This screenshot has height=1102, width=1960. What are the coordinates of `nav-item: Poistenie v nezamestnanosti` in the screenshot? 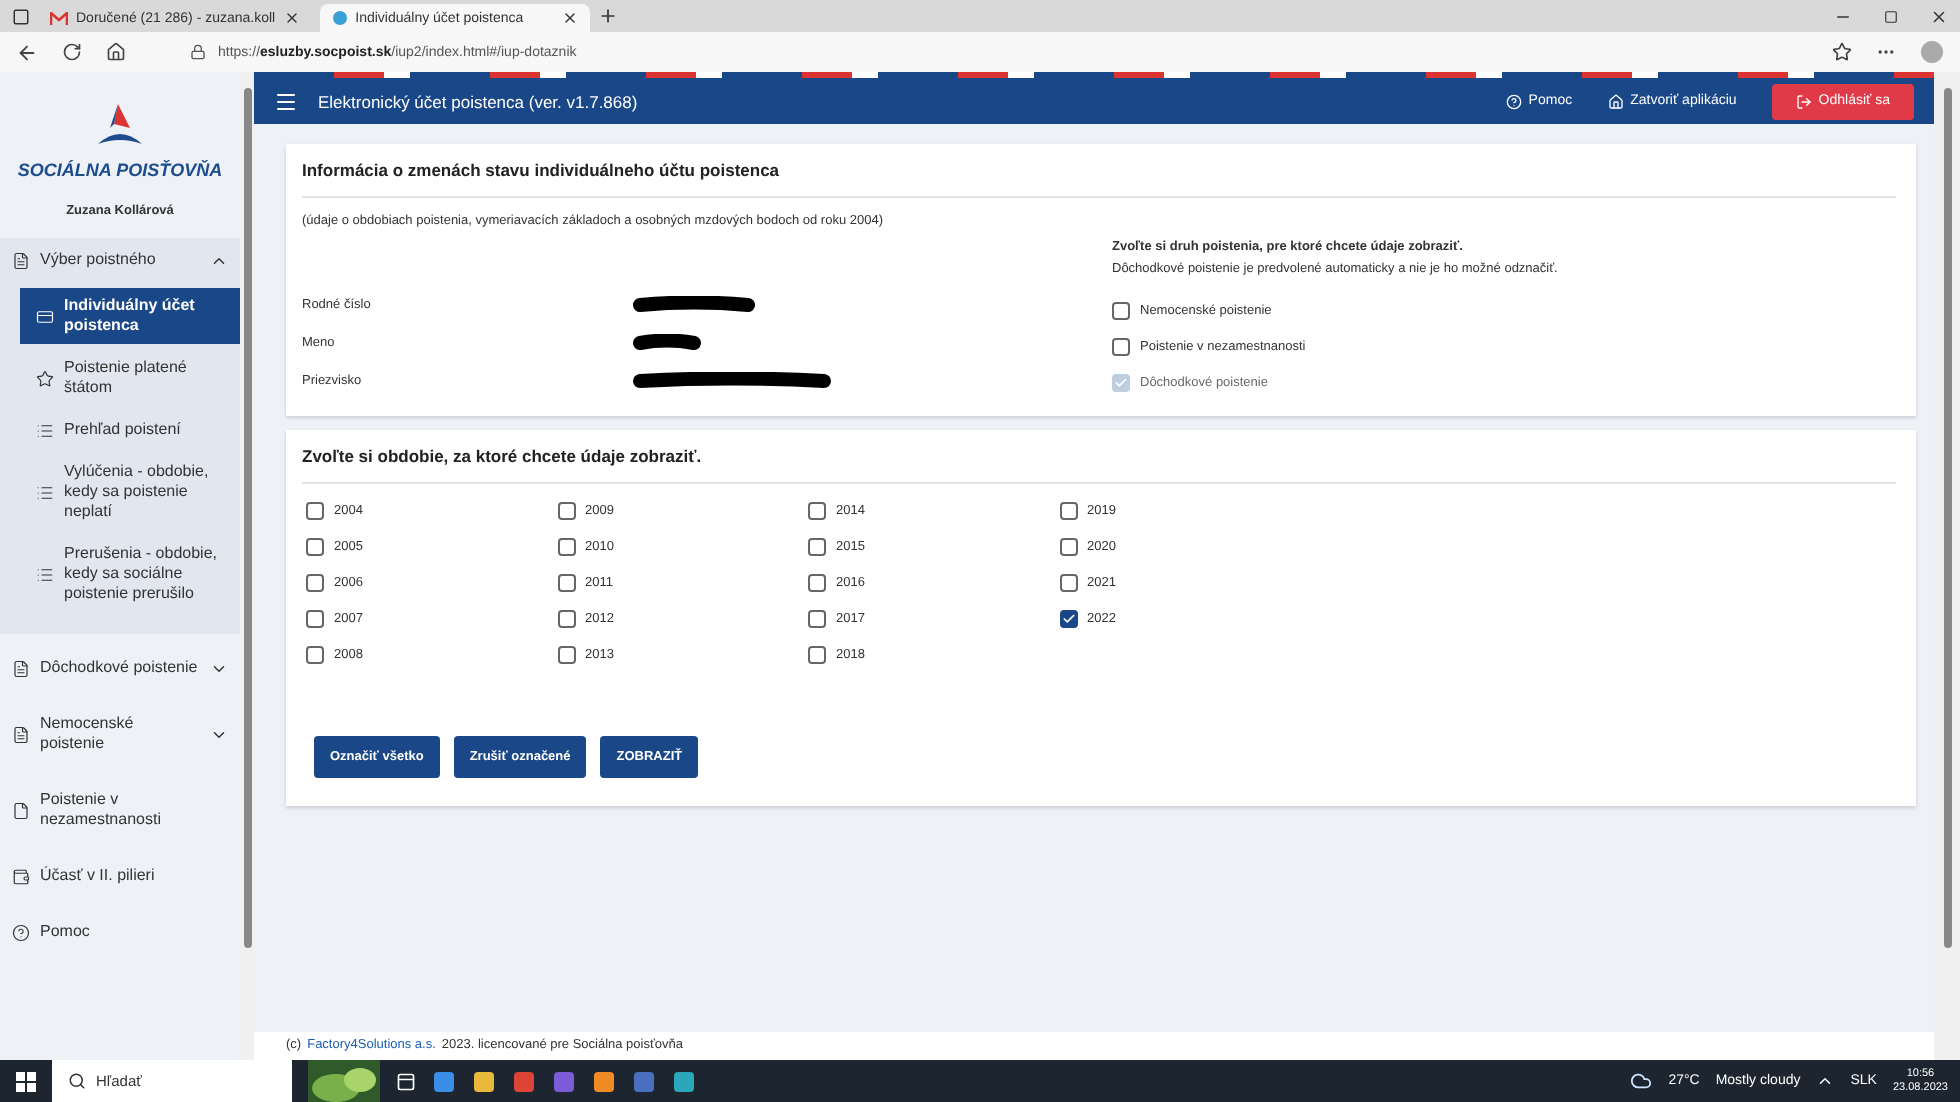 It's located at (120, 810).